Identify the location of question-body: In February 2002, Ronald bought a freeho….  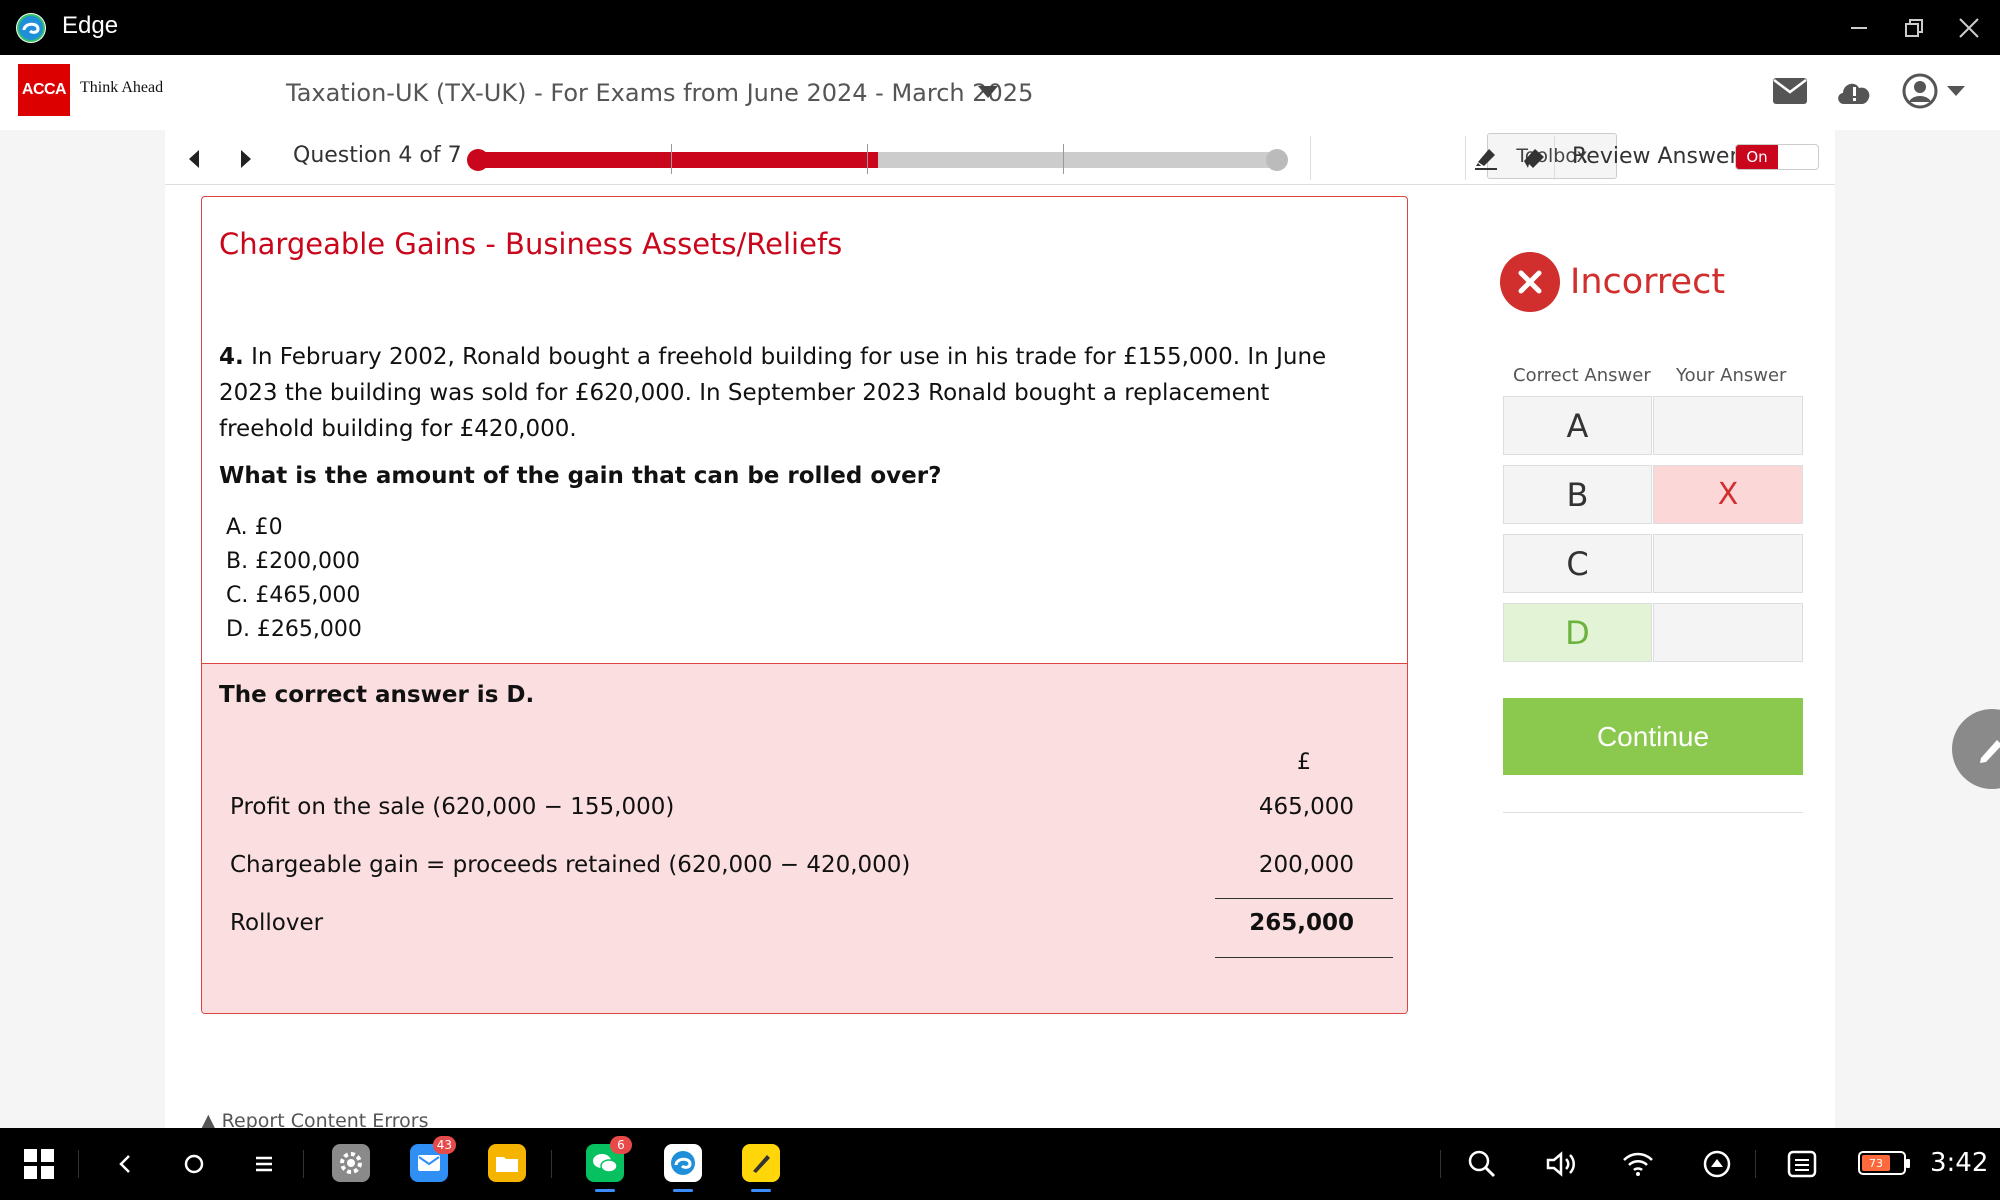
(773, 393).